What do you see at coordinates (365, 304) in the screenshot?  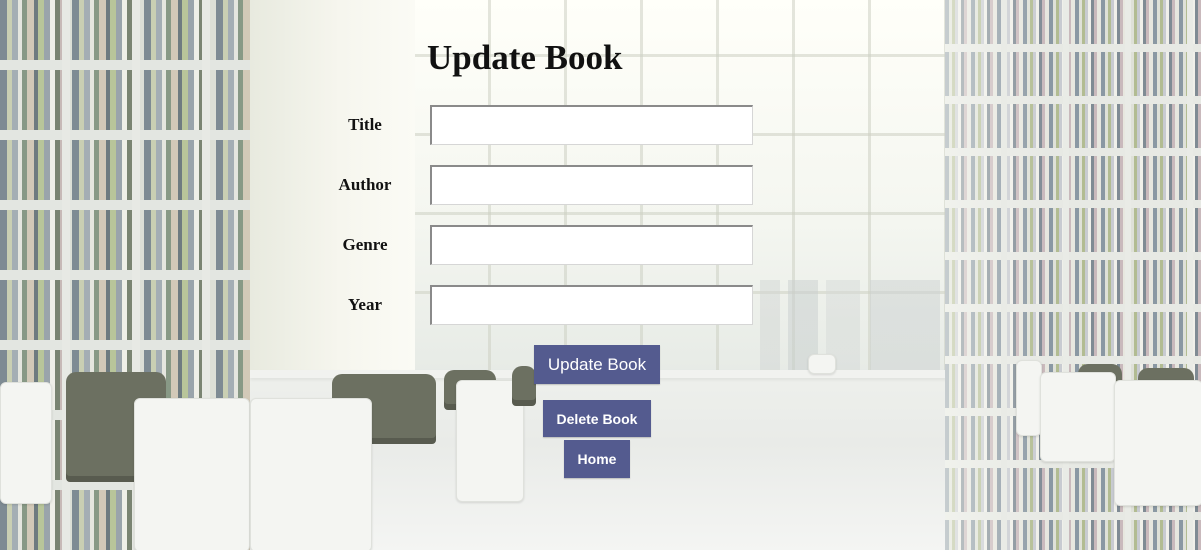 I see `year-label: Year` at bounding box center [365, 304].